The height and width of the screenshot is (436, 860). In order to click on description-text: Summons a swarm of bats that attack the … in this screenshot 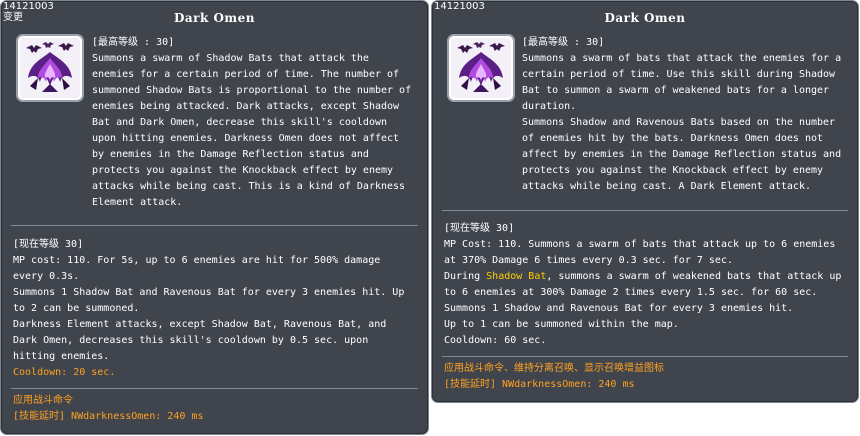, I will do `click(682, 122)`.